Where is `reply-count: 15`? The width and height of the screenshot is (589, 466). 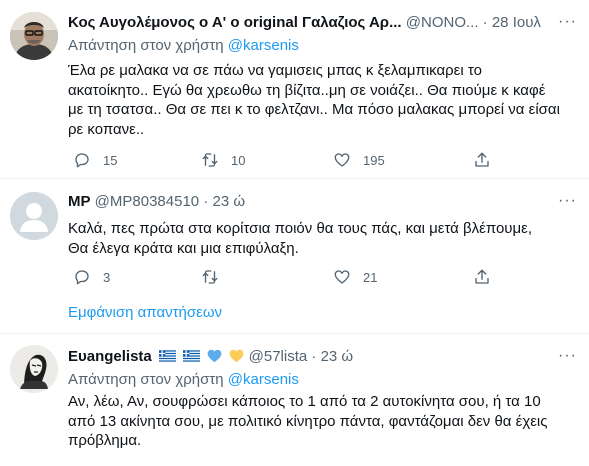
reply-count: 15 is located at coordinates (110, 160).